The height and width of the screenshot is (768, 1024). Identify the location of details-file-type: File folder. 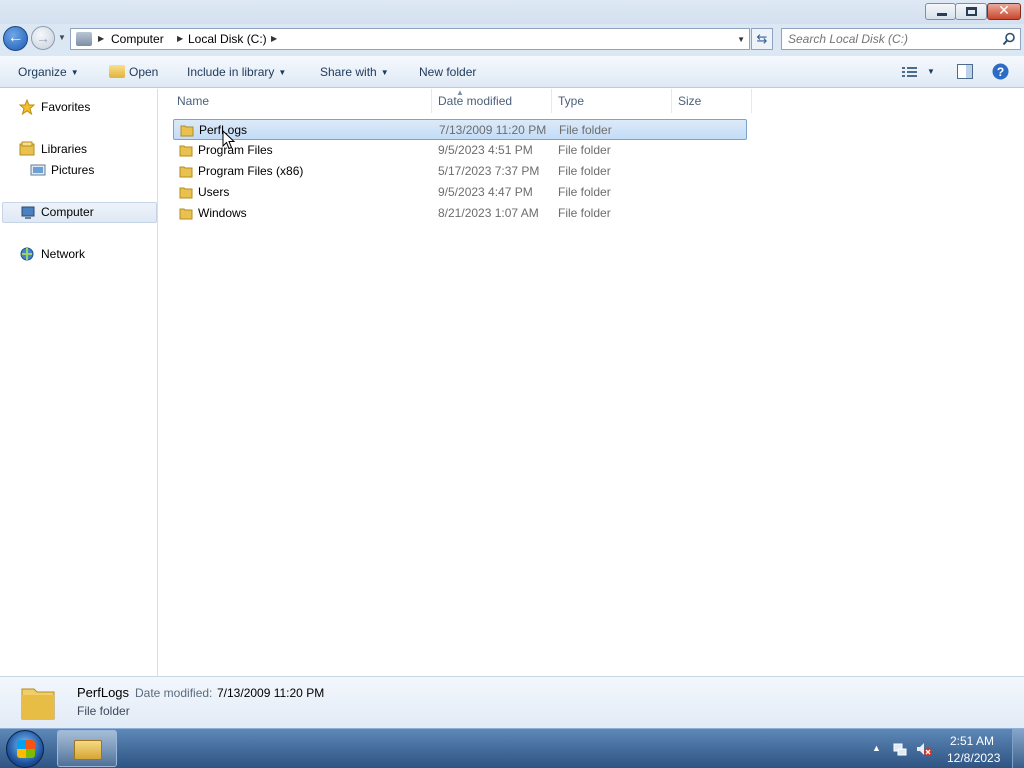
(103, 711).